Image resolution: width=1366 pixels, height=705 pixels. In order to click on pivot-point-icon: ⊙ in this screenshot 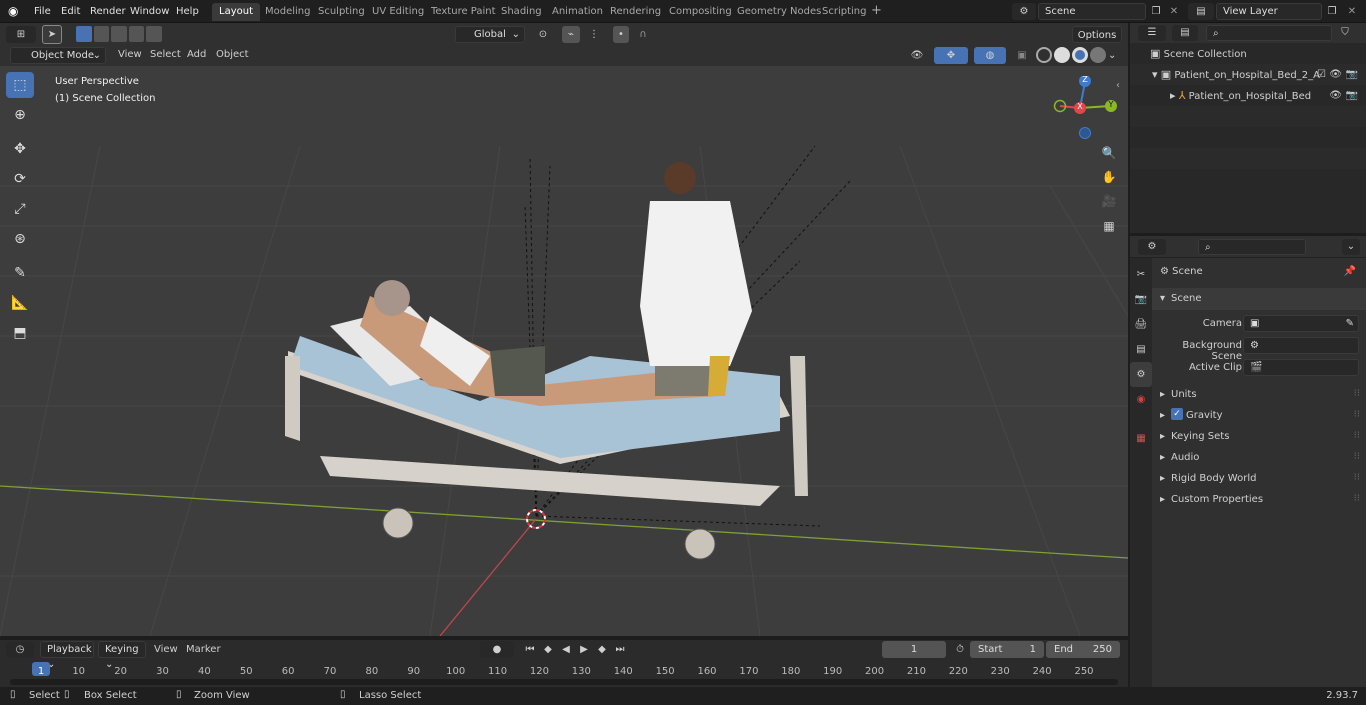, I will do `click(543, 34)`.